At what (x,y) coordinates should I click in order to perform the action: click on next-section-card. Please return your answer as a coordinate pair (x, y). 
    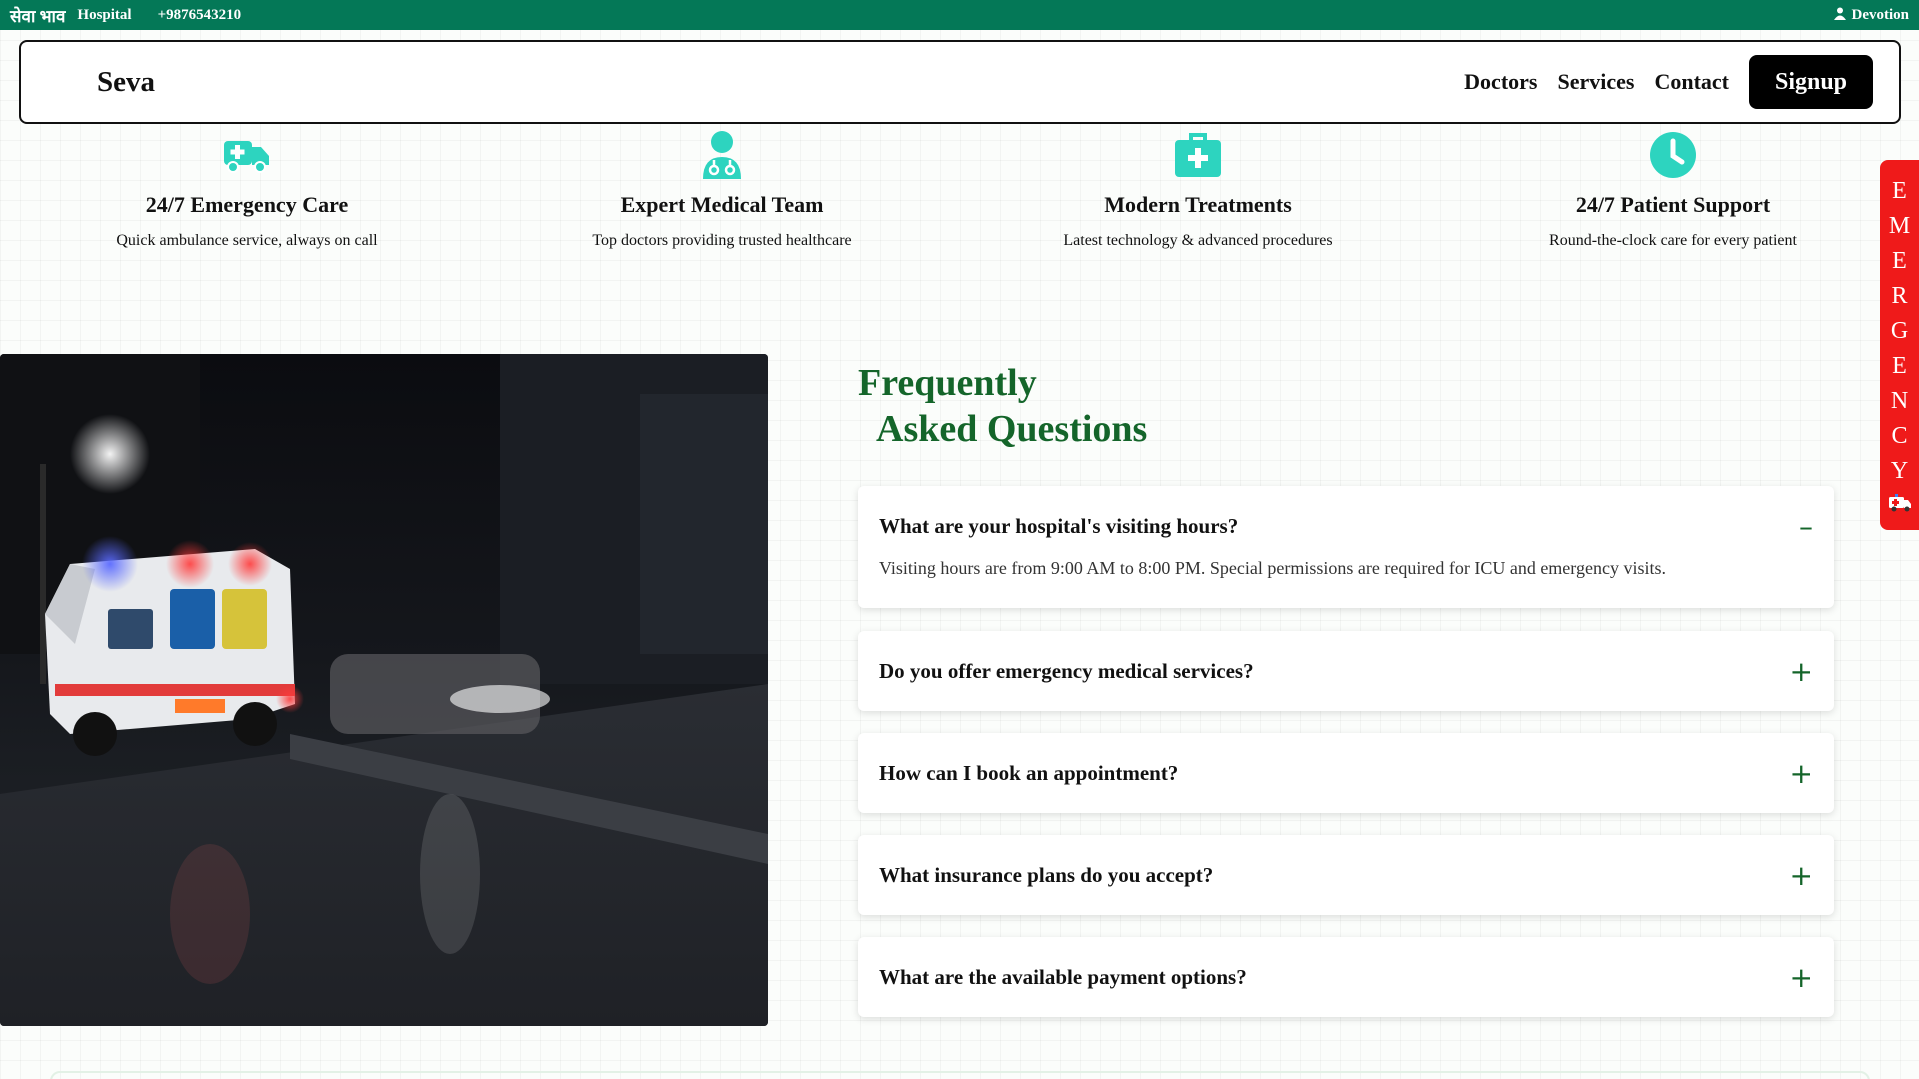
    Looking at the image, I should click on (960, 1075).